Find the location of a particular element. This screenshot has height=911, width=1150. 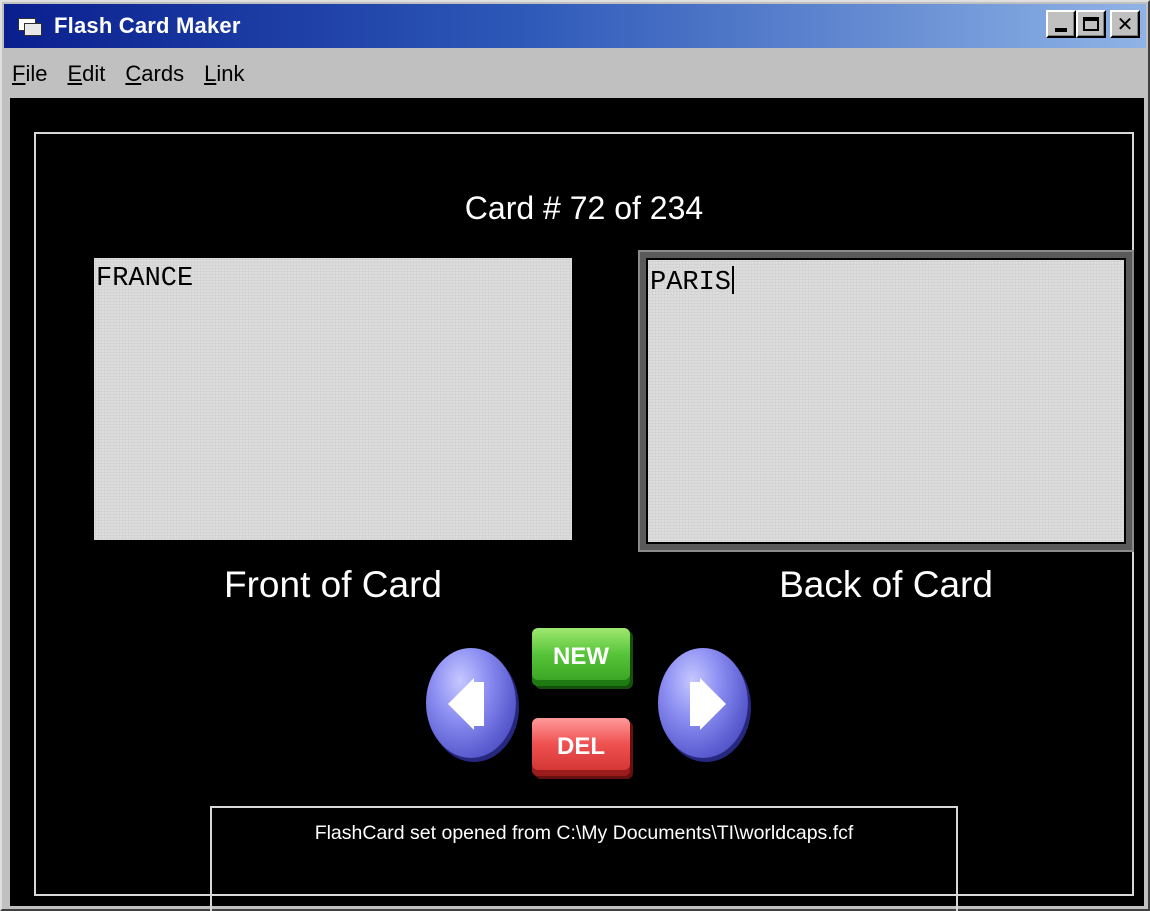

menu-edit-rest: dit is located at coordinates (94, 73).